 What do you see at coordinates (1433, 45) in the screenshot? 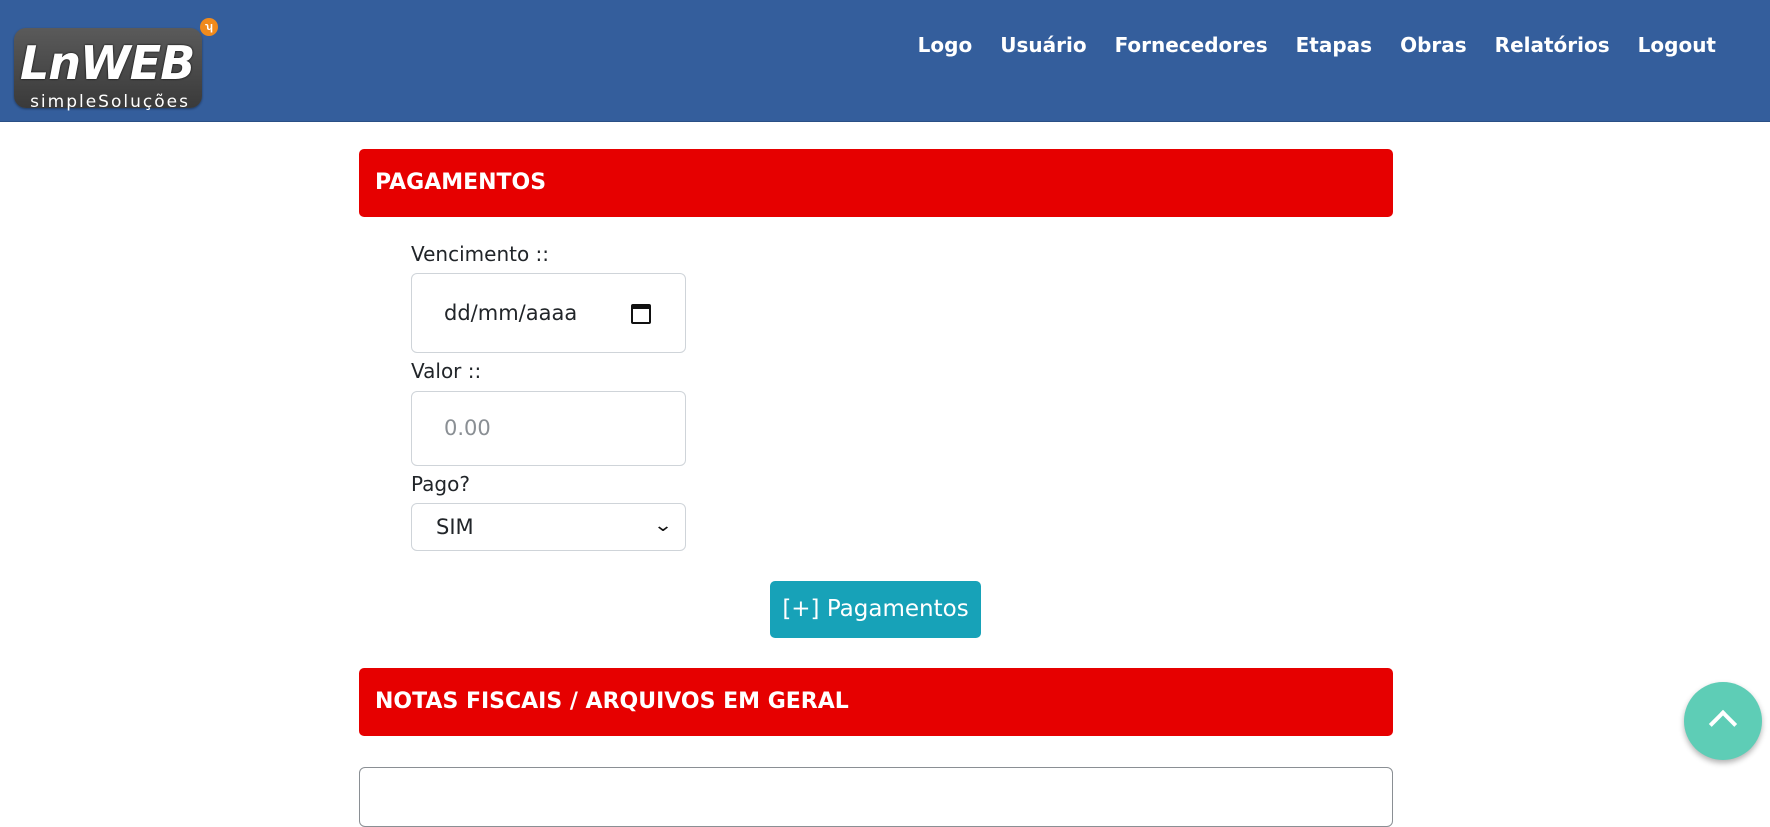
I see `nav-item-obras: Obras` at bounding box center [1433, 45].